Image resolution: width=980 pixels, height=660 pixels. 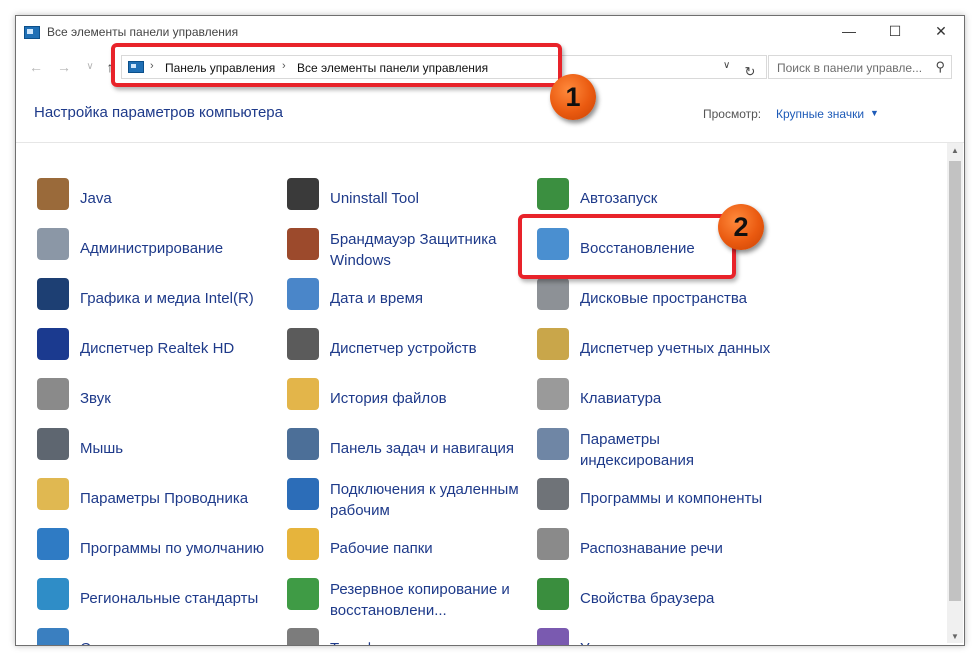 I want to click on item-label: Телефон и модем, so click(x=427, y=641).